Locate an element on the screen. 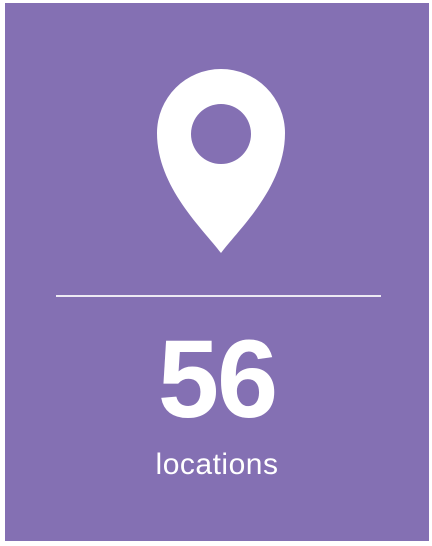  divider is located at coordinates (218, 296).